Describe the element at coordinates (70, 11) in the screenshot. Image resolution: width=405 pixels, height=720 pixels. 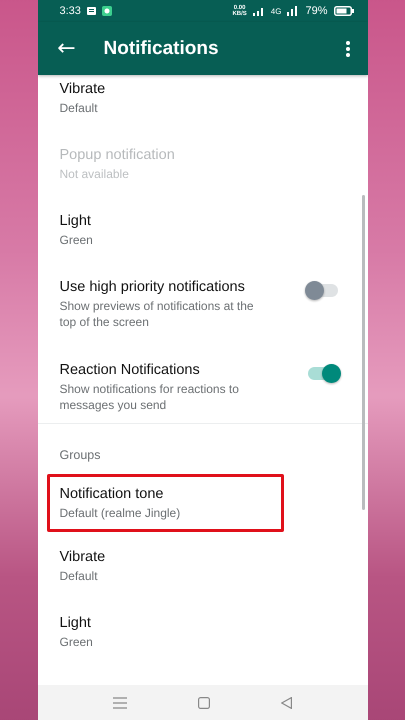
I see `status-time: 3:33` at that location.